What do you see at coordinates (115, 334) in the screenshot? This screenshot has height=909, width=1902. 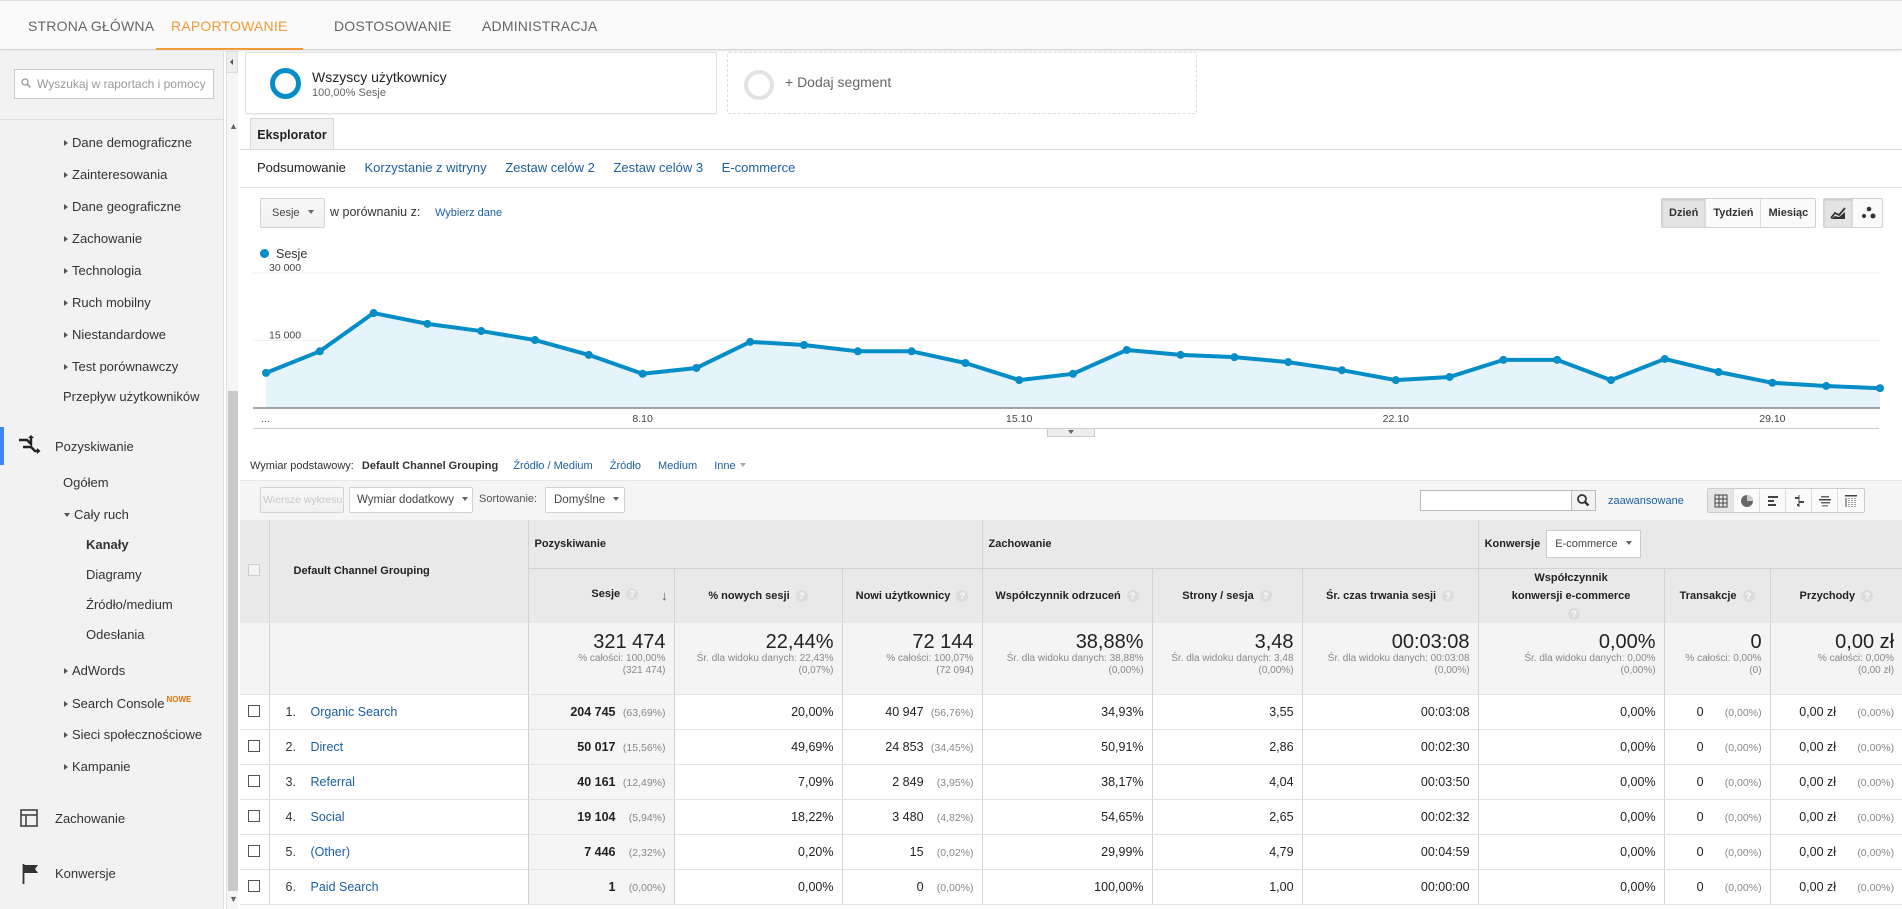 I see `sidebar-item-custom: Niestandardowe` at bounding box center [115, 334].